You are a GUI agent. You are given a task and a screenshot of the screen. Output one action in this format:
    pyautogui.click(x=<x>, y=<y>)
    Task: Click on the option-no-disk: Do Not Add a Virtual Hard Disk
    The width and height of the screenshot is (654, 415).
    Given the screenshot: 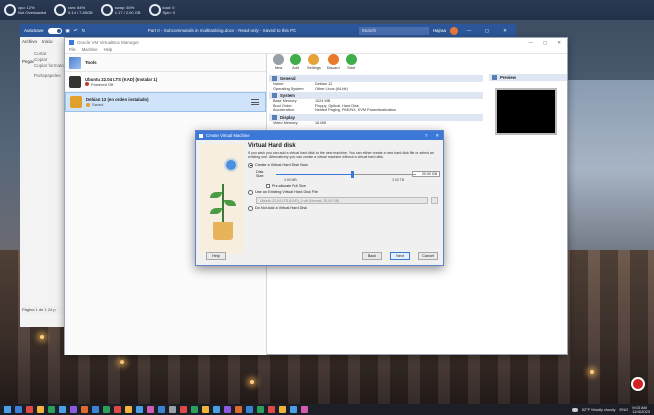 What is the action you would take?
    pyautogui.click(x=344, y=208)
    